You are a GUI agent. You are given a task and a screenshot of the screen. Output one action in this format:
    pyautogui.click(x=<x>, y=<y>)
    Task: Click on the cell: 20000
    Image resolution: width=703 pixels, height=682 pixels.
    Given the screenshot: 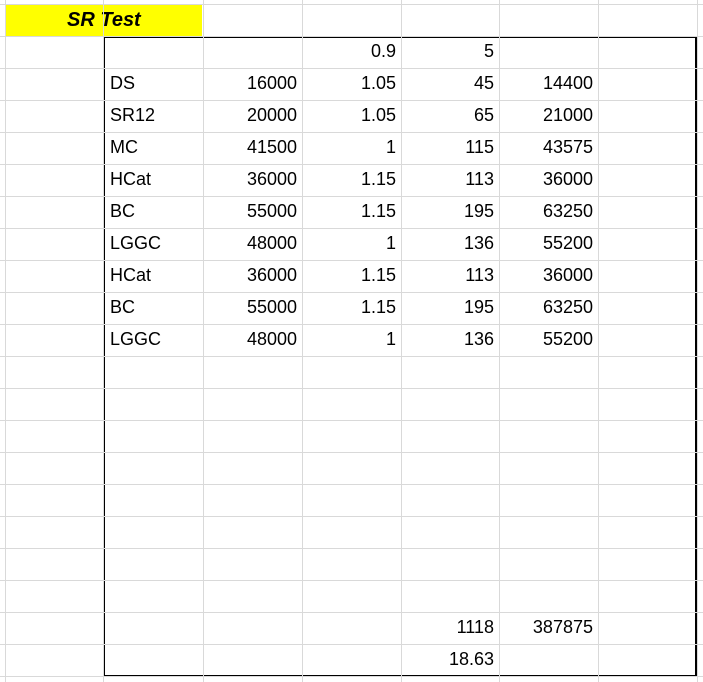 What is the action you would take?
    pyautogui.click(x=250, y=115)
    